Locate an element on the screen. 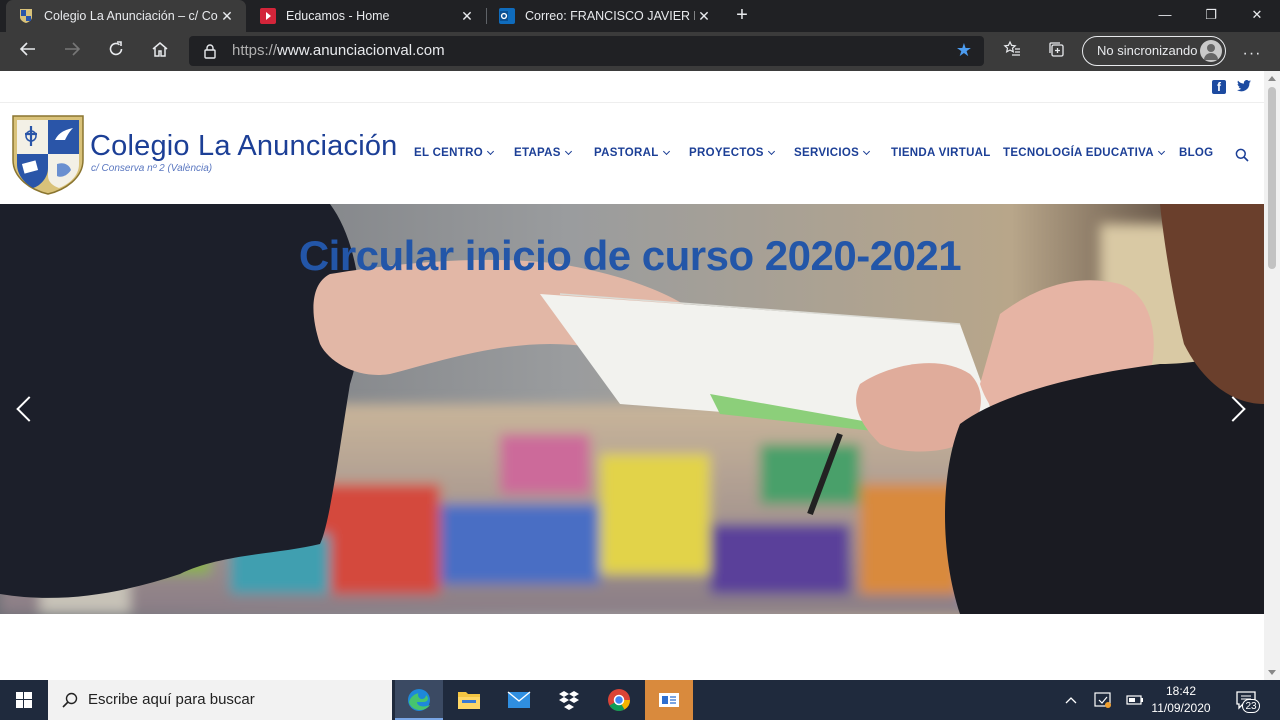 The height and width of the screenshot is (725, 1280). show-hidden-icons-button is located at coordinates (1071, 700).